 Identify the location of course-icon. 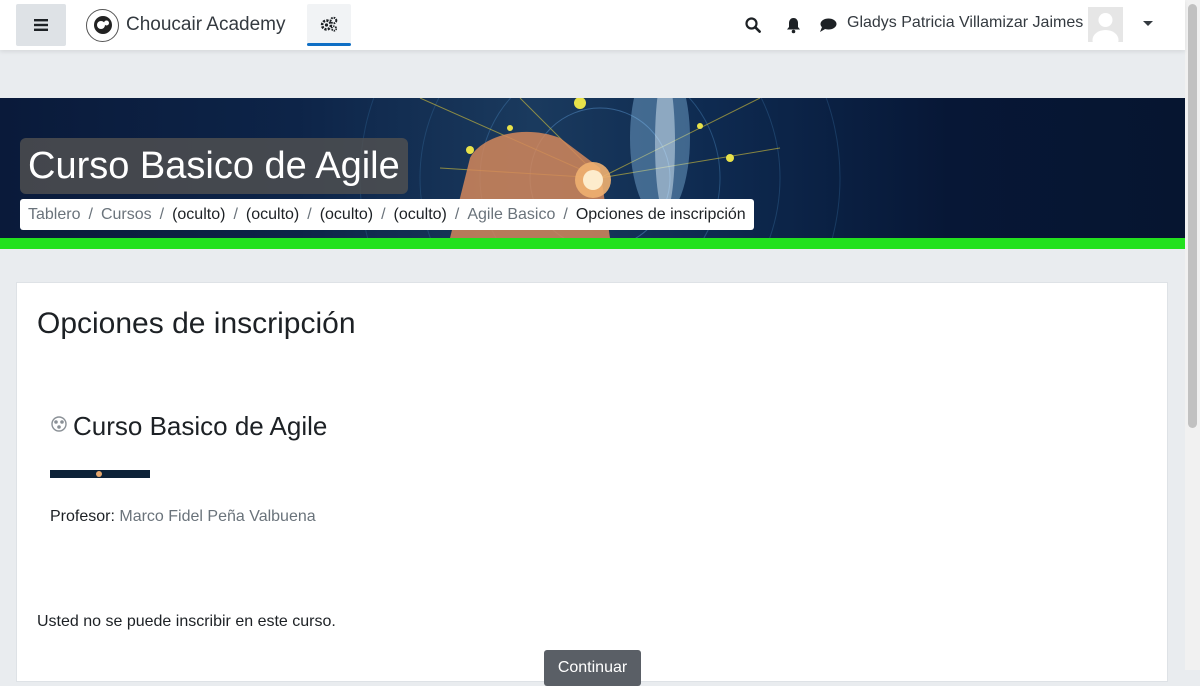
(59, 423).